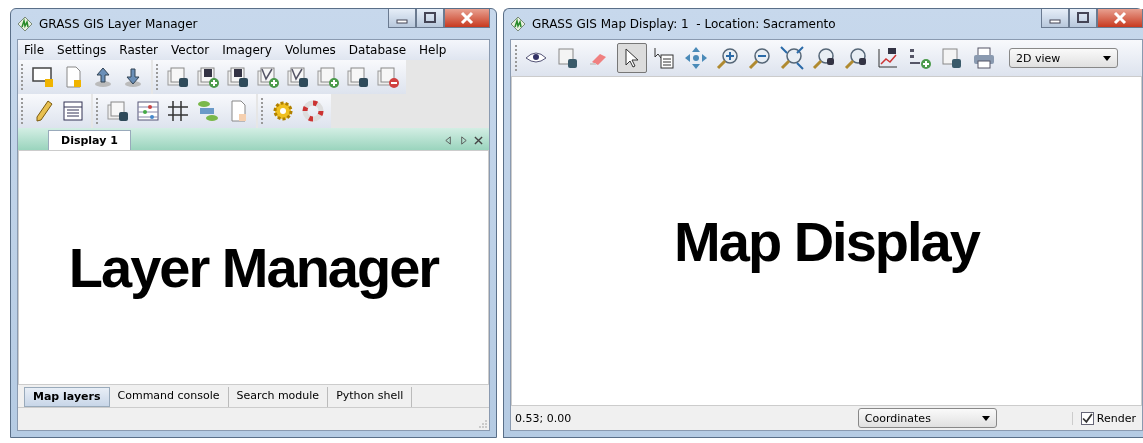 The width and height of the screenshot is (1143, 443). Describe the element at coordinates (178, 111) in the screenshot. I see `grid-icon` at that location.